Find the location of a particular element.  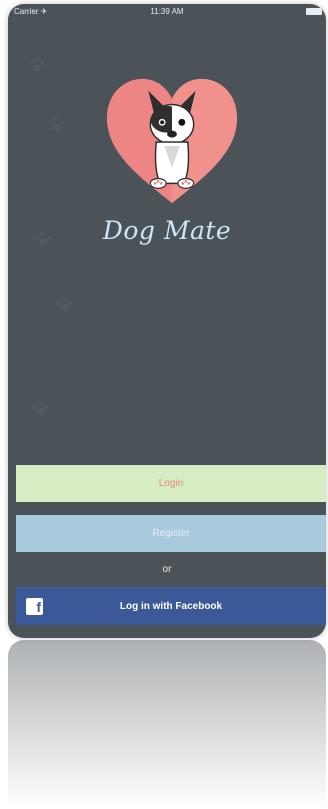

app-title: Dog Mate is located at coordinates (167, 230).